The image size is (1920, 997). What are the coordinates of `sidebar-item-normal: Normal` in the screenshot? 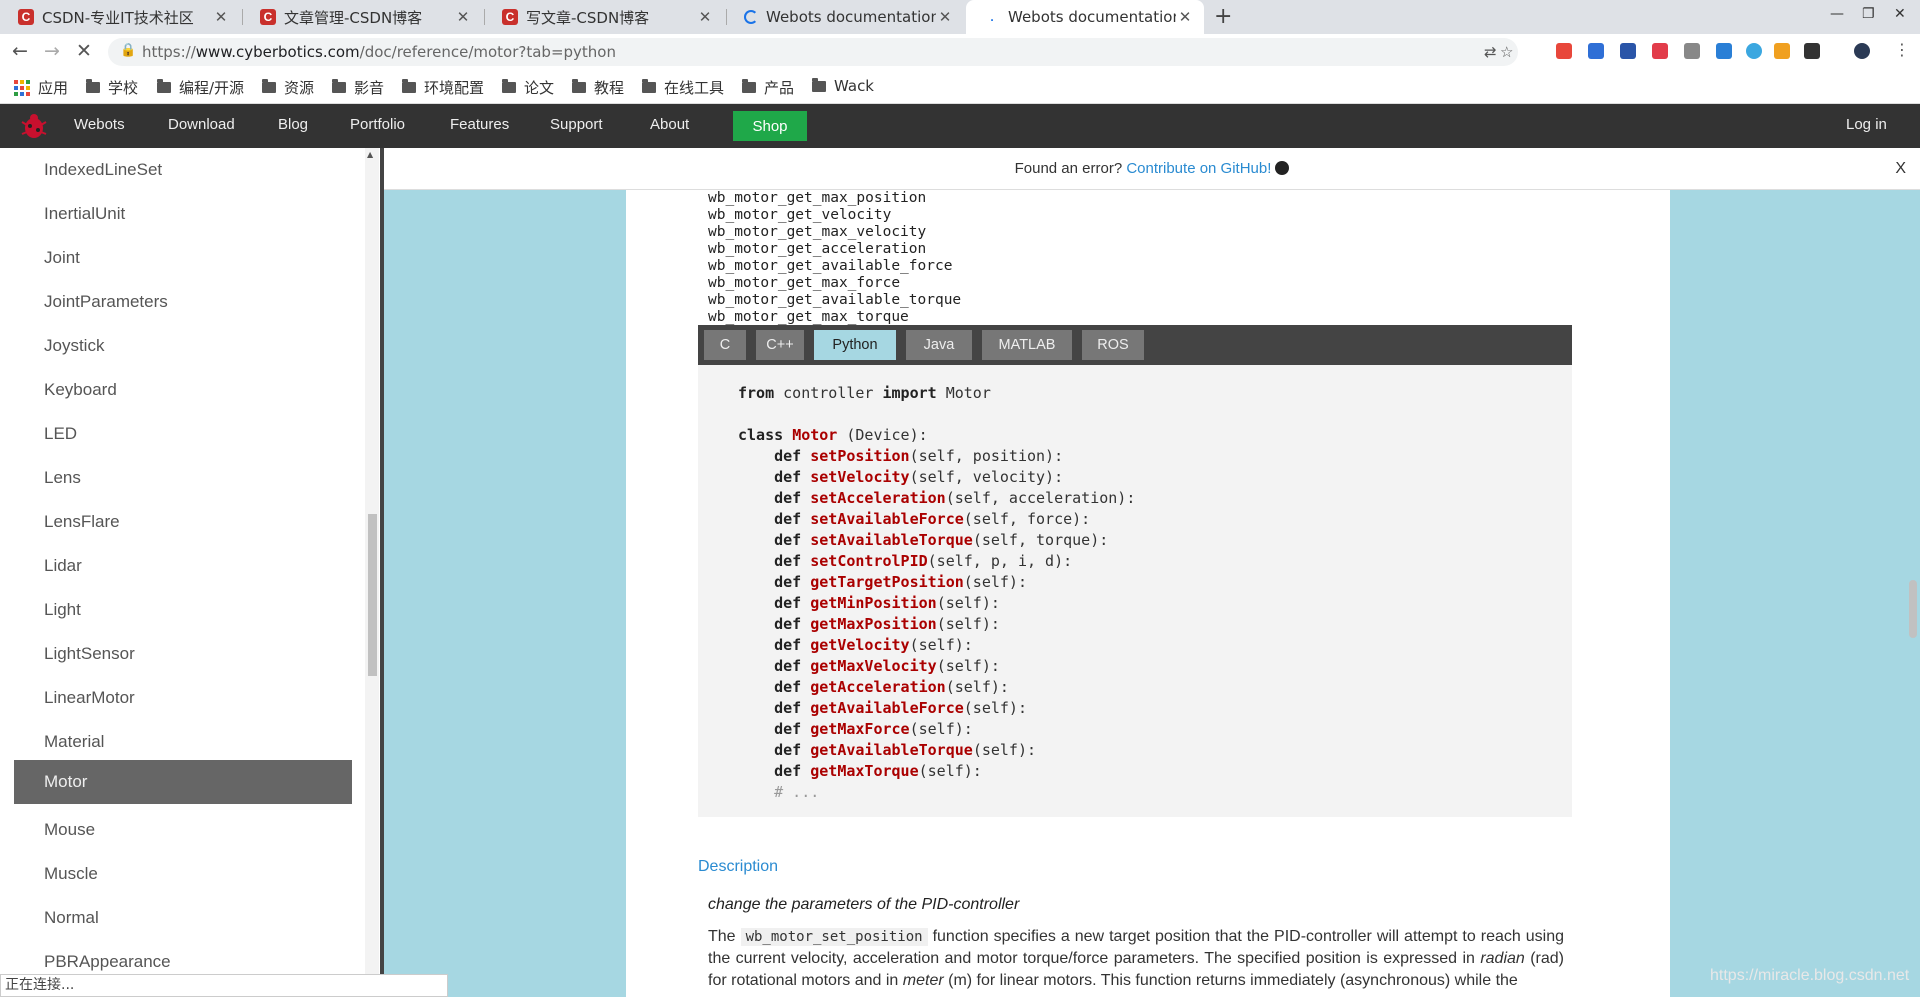 It's located at (183, 918).